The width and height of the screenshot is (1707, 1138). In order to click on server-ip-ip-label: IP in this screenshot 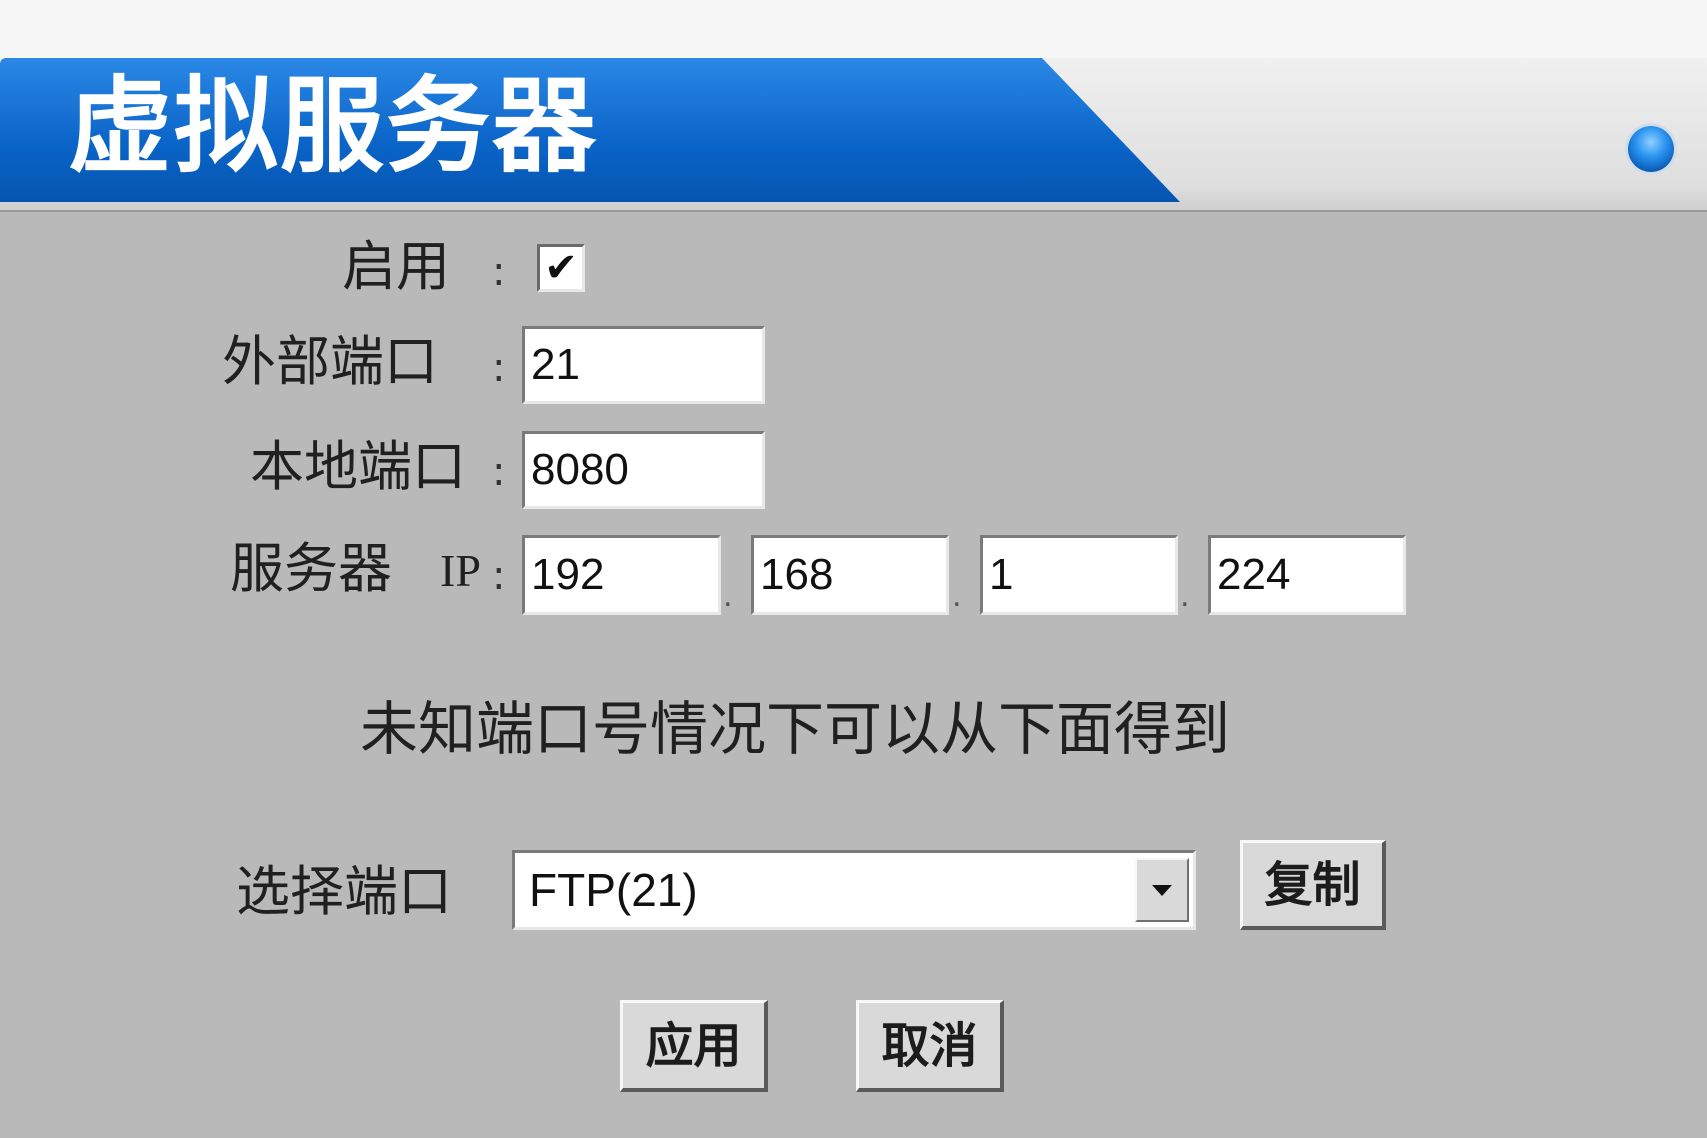, I will do `click(460, 570)`.